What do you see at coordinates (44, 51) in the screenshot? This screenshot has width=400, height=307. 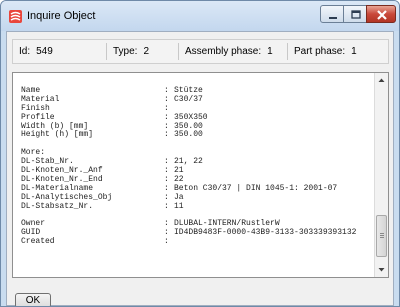 I see `id-value: 549` at bounding box center [44, 51].